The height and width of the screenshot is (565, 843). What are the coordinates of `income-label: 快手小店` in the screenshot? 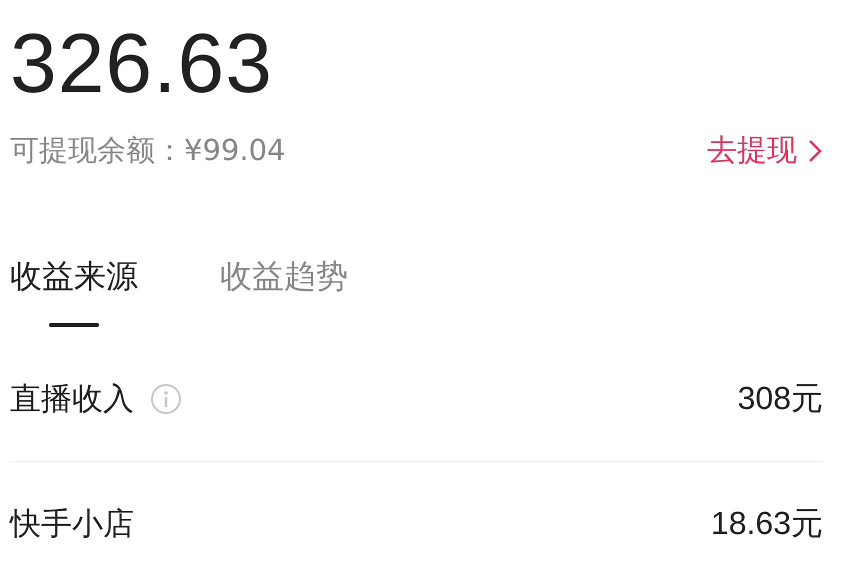 It's located at (72, 524).